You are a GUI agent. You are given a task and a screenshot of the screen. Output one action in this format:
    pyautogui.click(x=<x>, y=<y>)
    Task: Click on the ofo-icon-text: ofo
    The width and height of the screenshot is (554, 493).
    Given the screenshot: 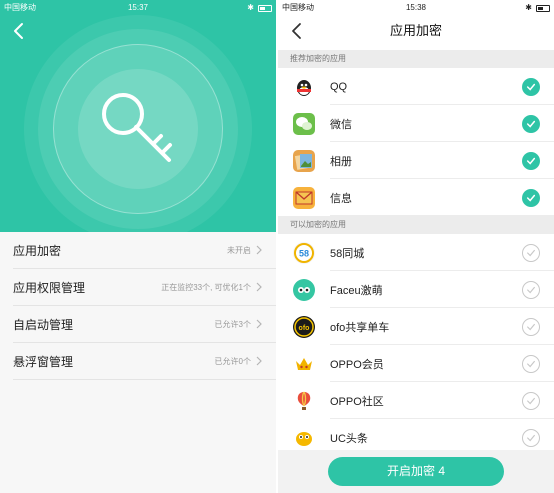 What is the action you would take?
    pyautogui.click(x=304, y=328)
    